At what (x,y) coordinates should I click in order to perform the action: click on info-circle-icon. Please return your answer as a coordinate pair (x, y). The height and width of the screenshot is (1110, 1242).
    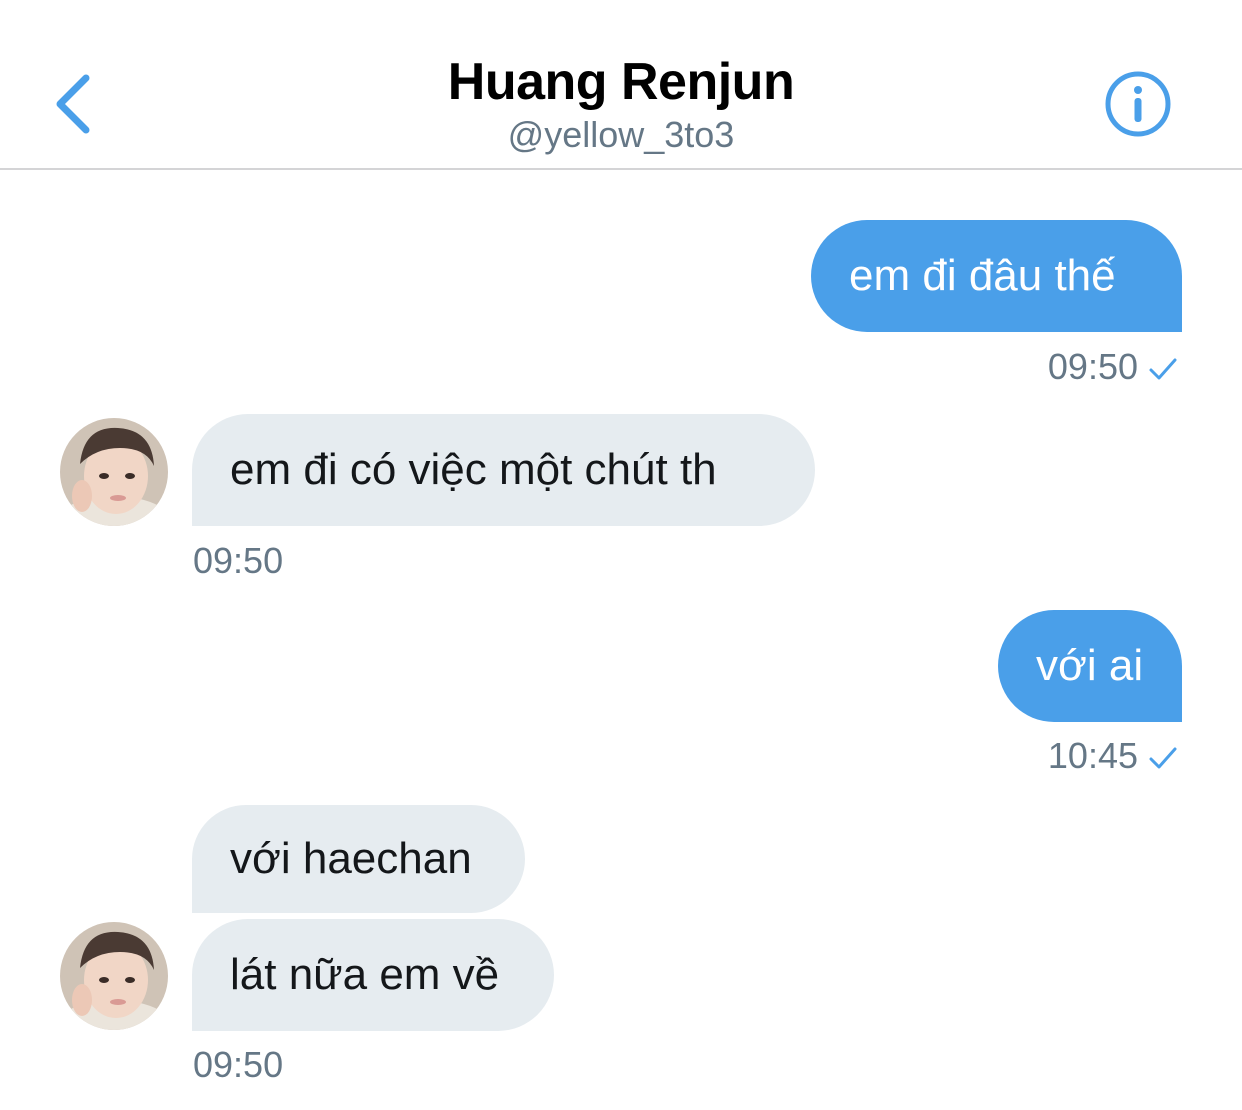
    Looking at the image, I should click on (1138, 104).